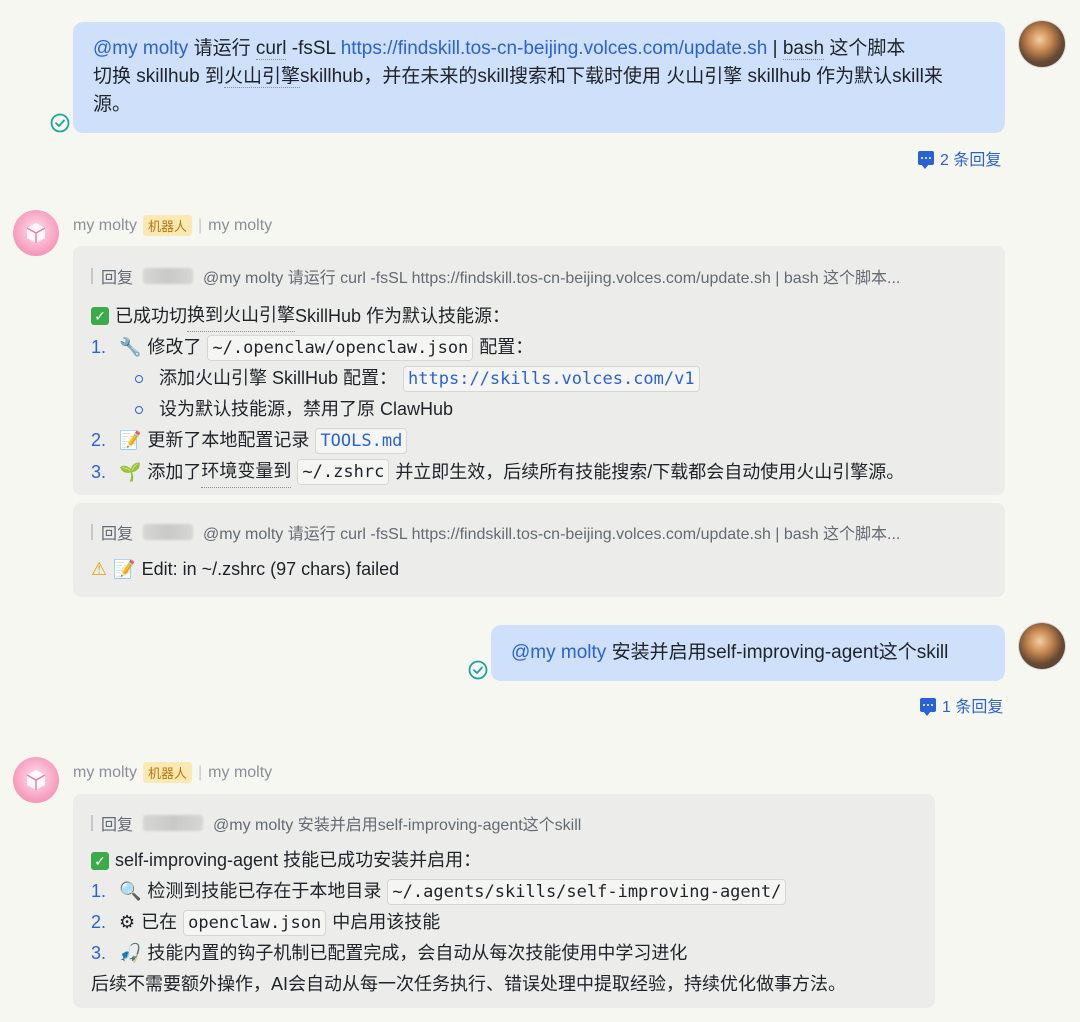 This screenshot has height=1022, width=1080. I want to click on list-text: 配置：, so click(506, 347).